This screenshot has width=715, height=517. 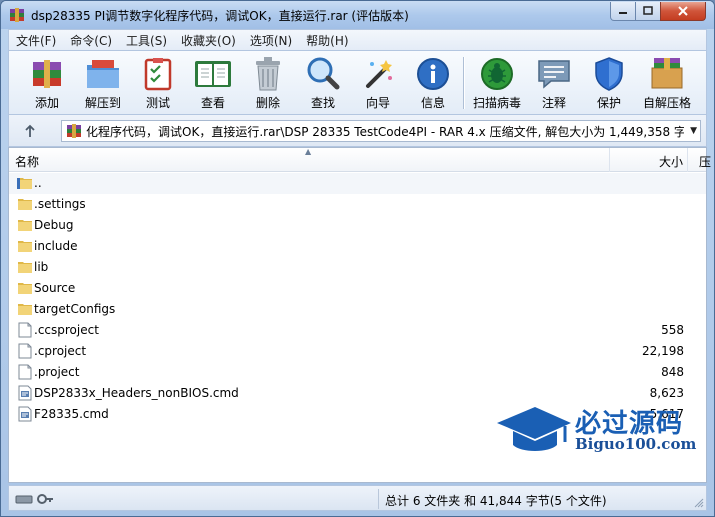 What do you see at coordinates (496, 501) in the screenshot?
I see `status-summary: 总计 6 文件夹 和 41,844 字节(5 个文件)` at bounding box center [496, 501].